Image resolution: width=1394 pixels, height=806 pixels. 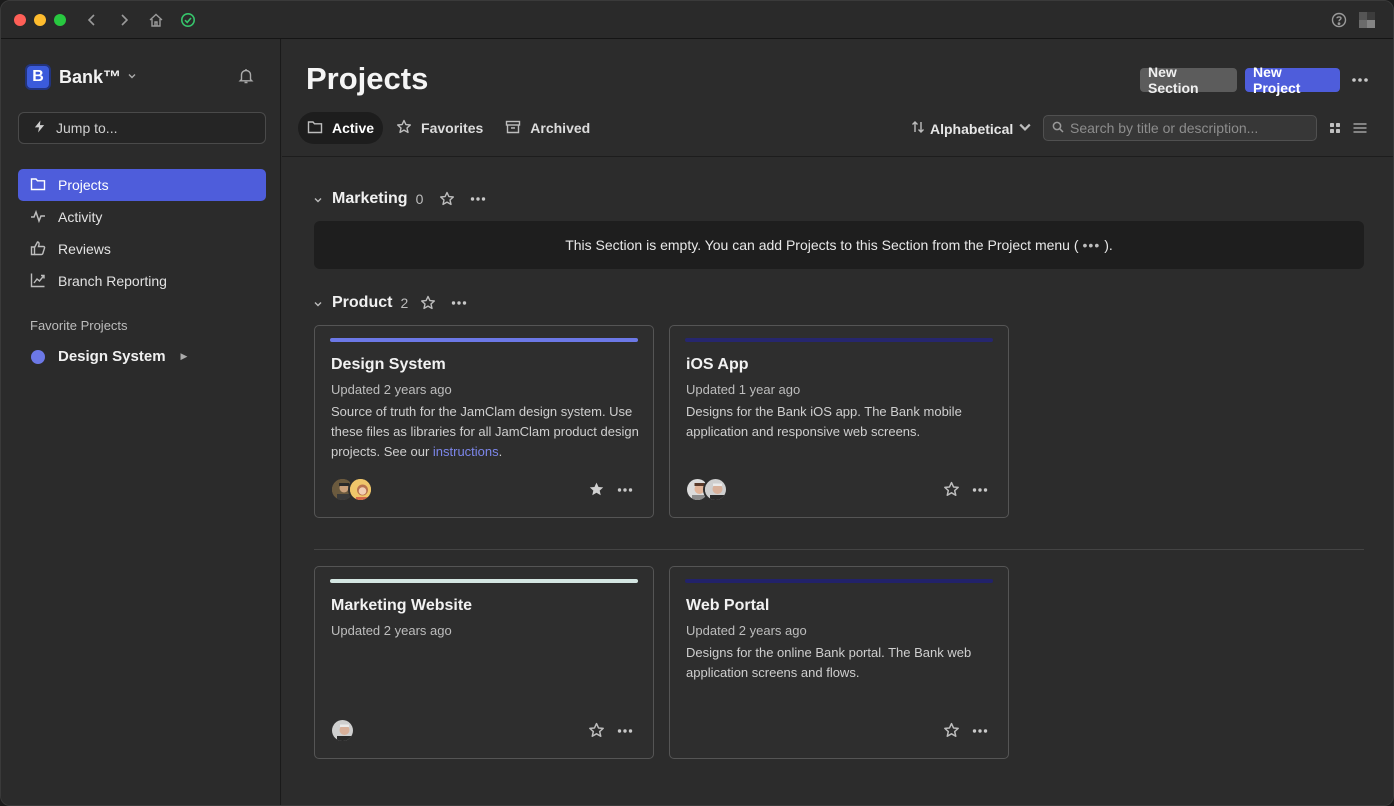 I want to click on sort-label: Alphabetical, so click(x=972, y=128).